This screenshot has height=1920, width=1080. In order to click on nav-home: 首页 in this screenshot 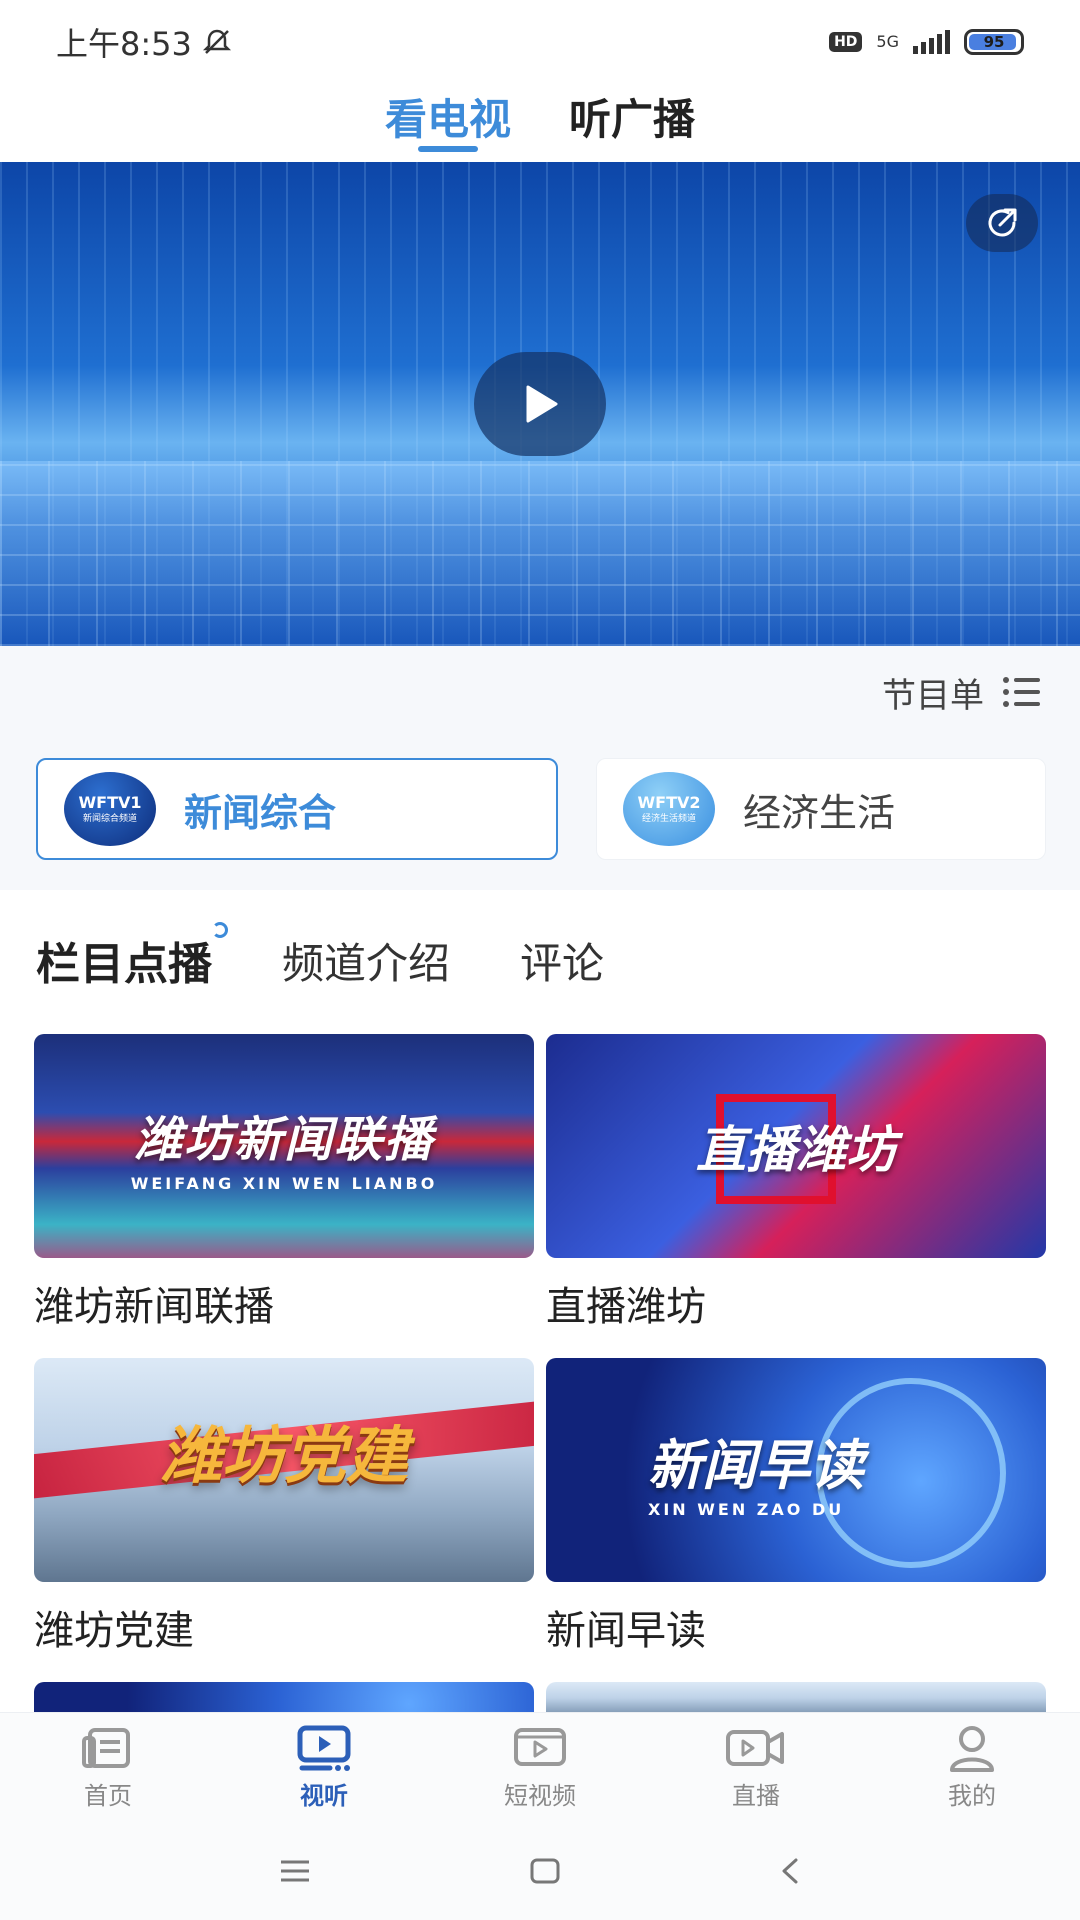, I will do `click(108, 1767)`.